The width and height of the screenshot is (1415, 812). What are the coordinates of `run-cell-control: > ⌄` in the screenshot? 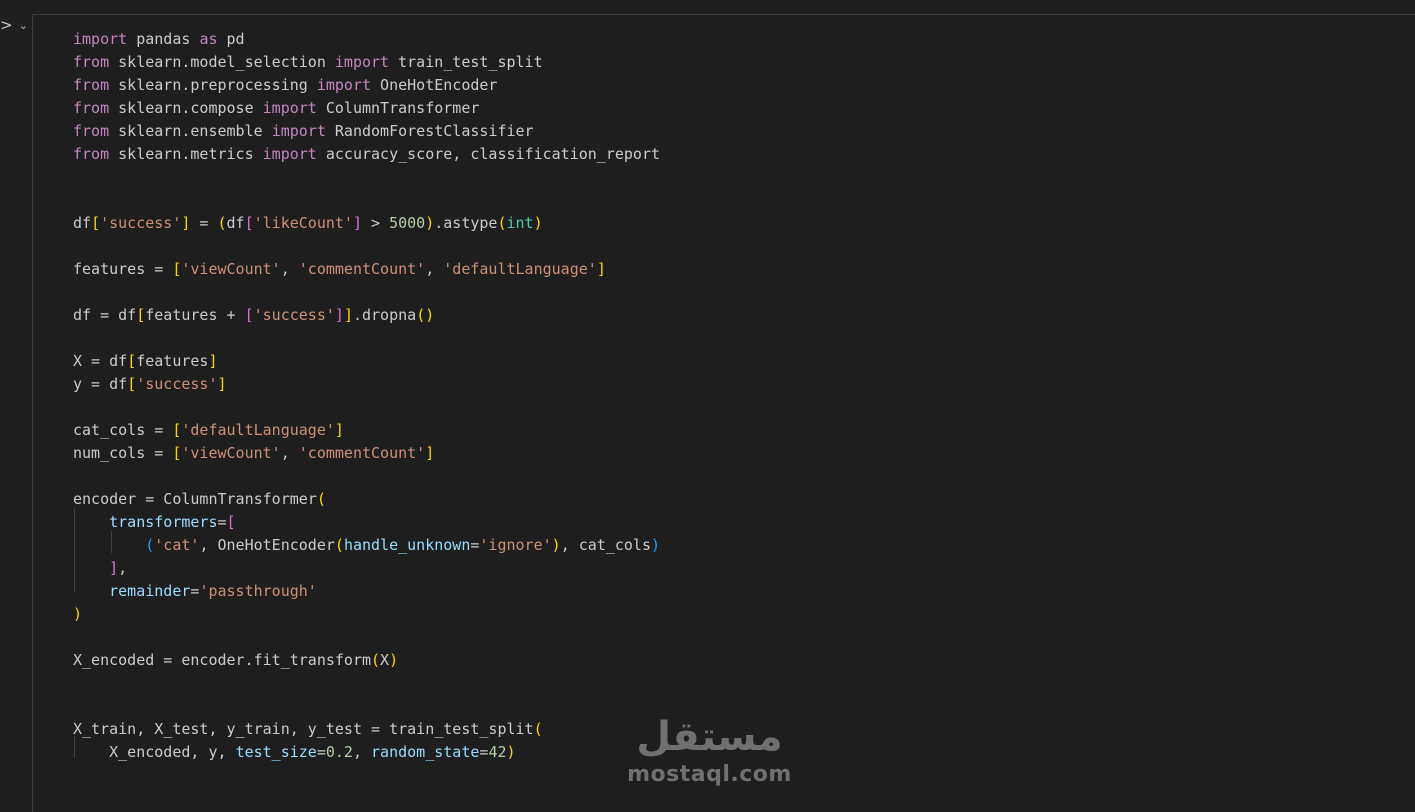 It's located at (14, 25).